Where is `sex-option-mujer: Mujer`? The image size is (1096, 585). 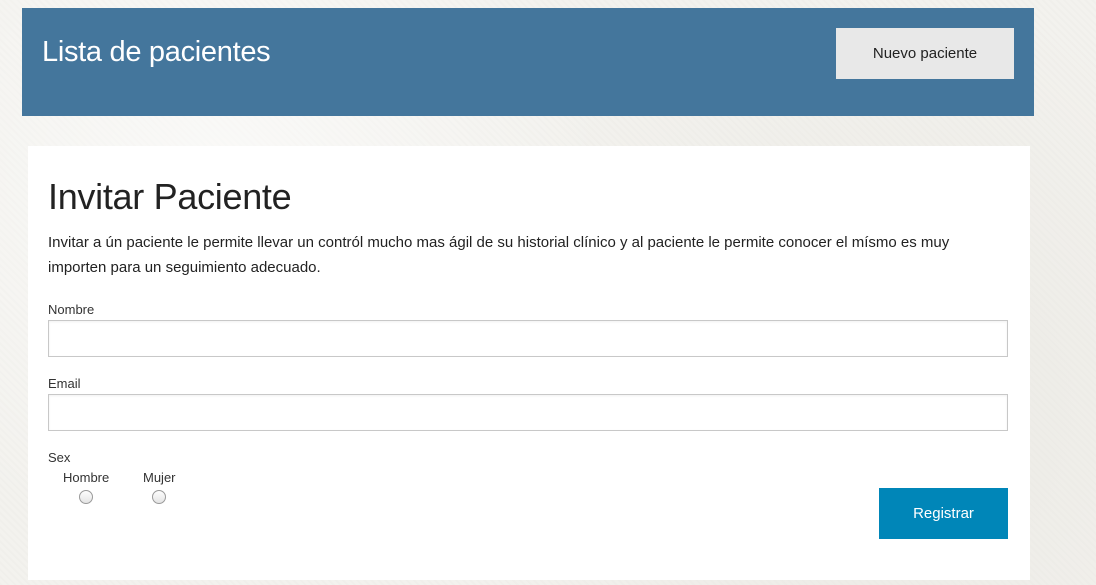 sex-option-mujer: Mujer is located at coordinates (159, 489).